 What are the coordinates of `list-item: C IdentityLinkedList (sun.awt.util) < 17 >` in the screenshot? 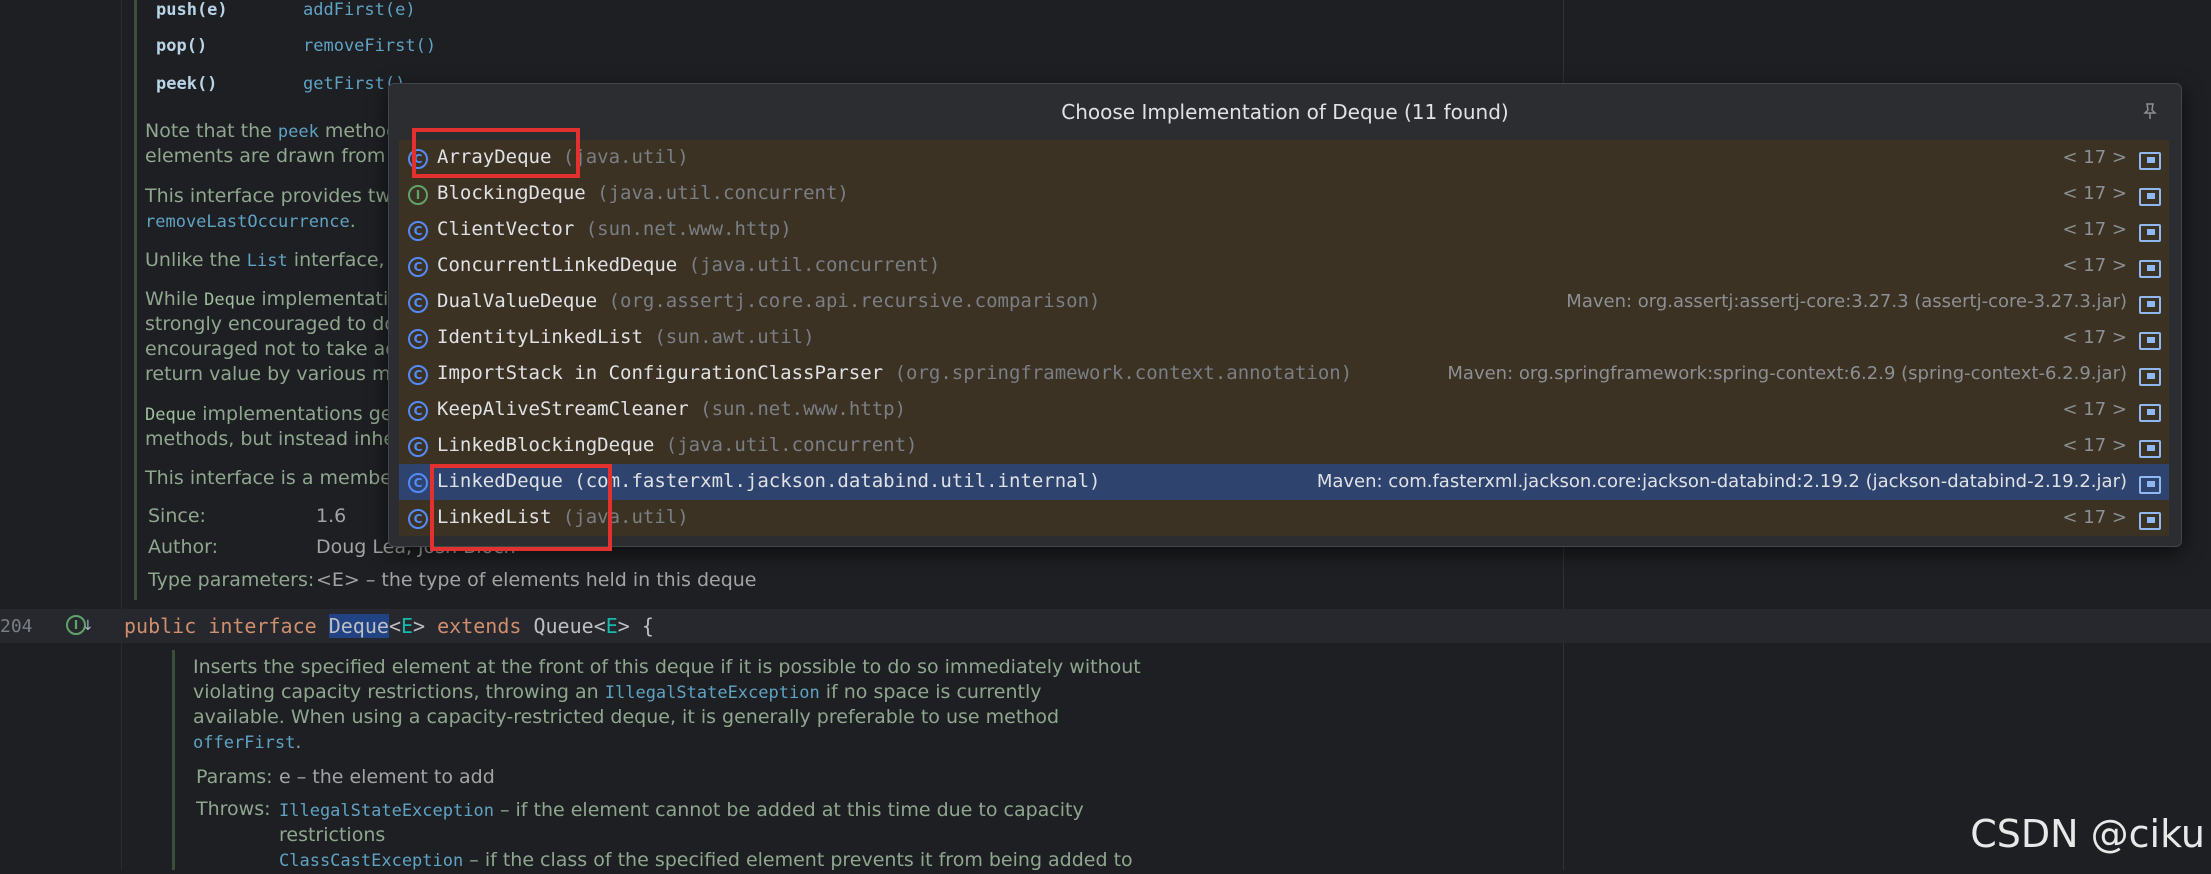 It's located at (1284, 338).